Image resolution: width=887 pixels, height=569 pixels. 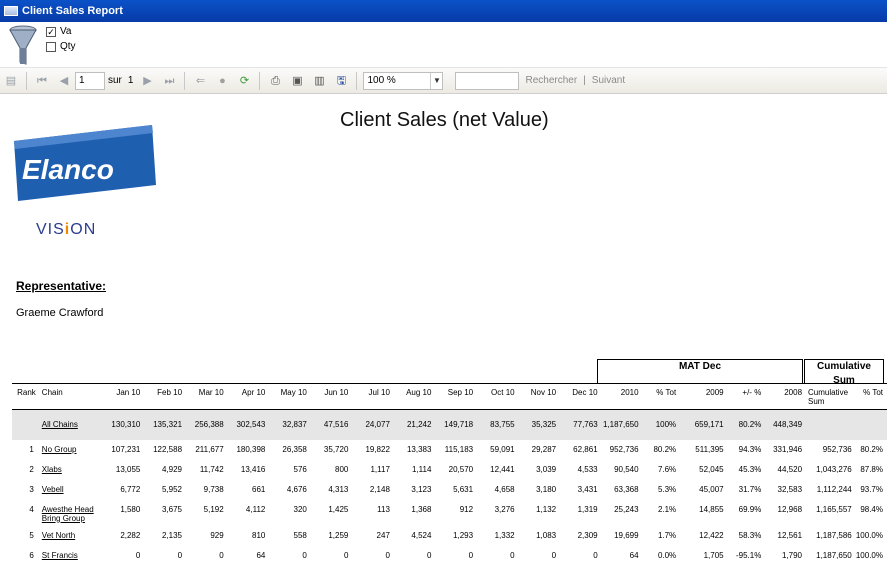 I want to click on table-cell: 6, so click(x=31, y=555).